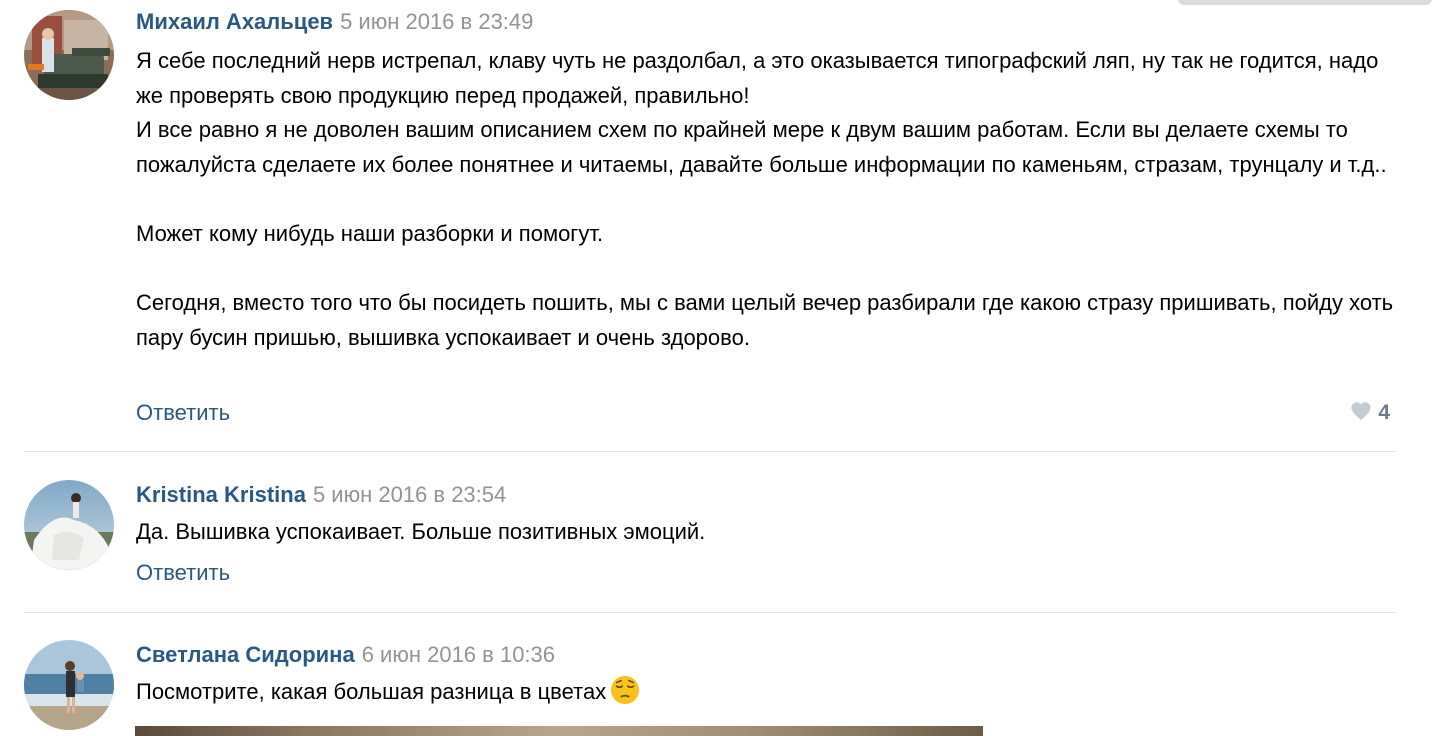 The height and width of the screenshot is (736, 1434). Describe the element at coordinates (409, 494) in the screenshot. I see `comment-date: 5 июн 2016 в 23:54` at that location.